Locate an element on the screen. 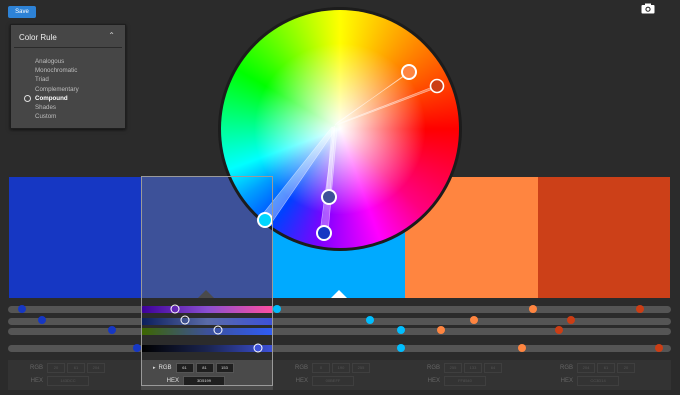 This screenshot has height=395, width=680. red-input: 255 is located at coordinates (453, 368).